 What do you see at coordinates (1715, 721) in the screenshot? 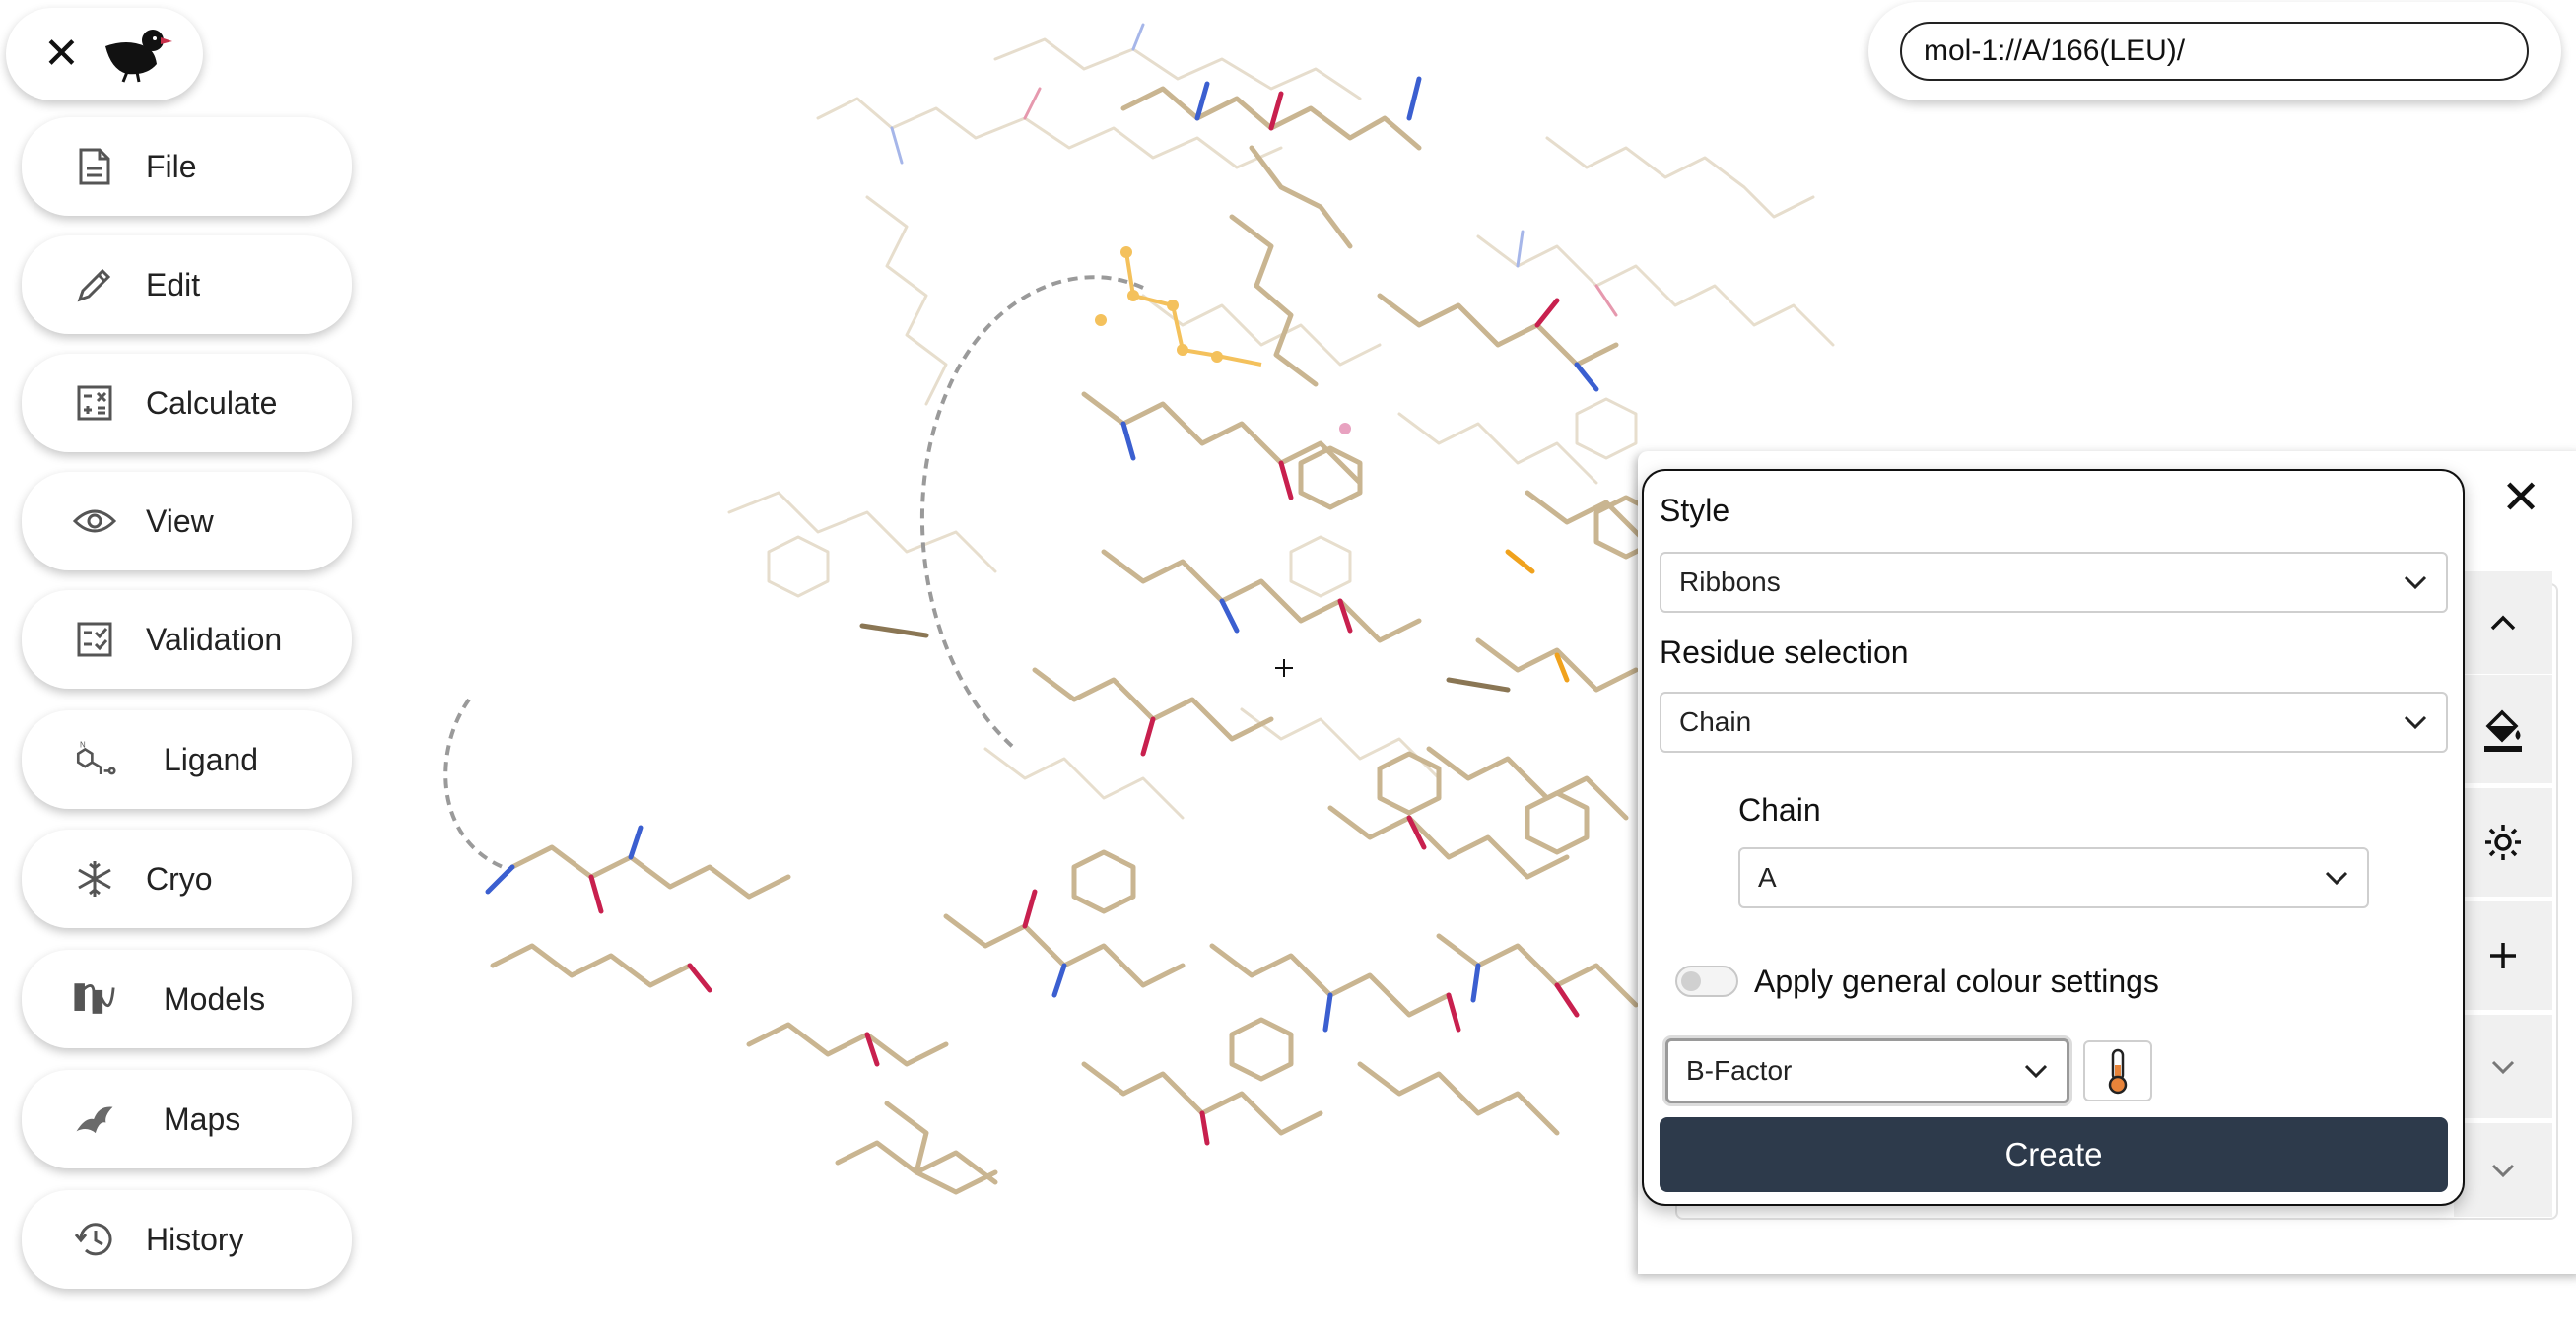
I see `residue-selection-value: Chain` at bounding box center [1715, 721].